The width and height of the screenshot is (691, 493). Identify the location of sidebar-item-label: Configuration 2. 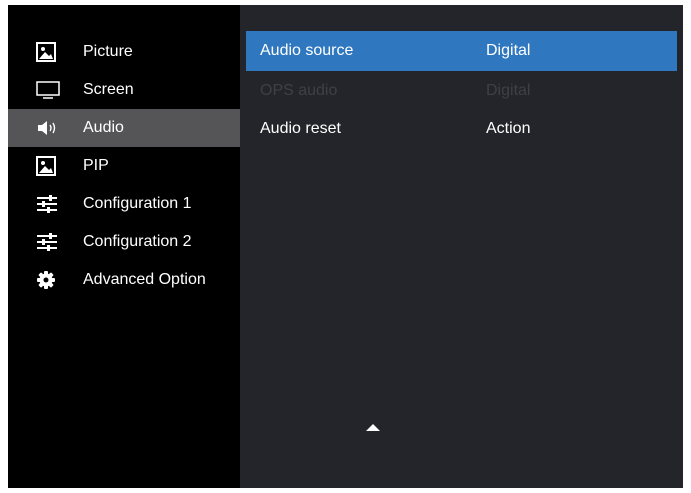
(137, 241).